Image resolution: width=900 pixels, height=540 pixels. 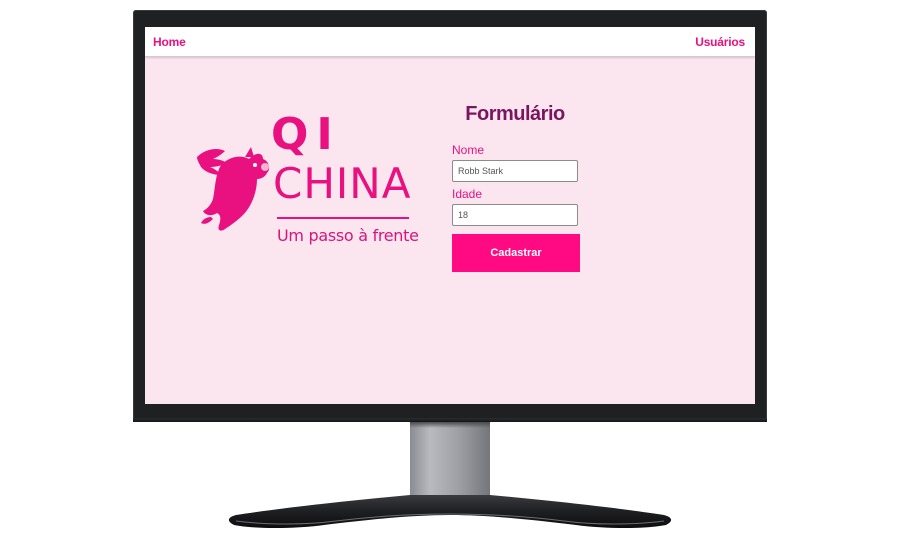 I want to click on monitor-stand-neck, so click(x=450, y=459).